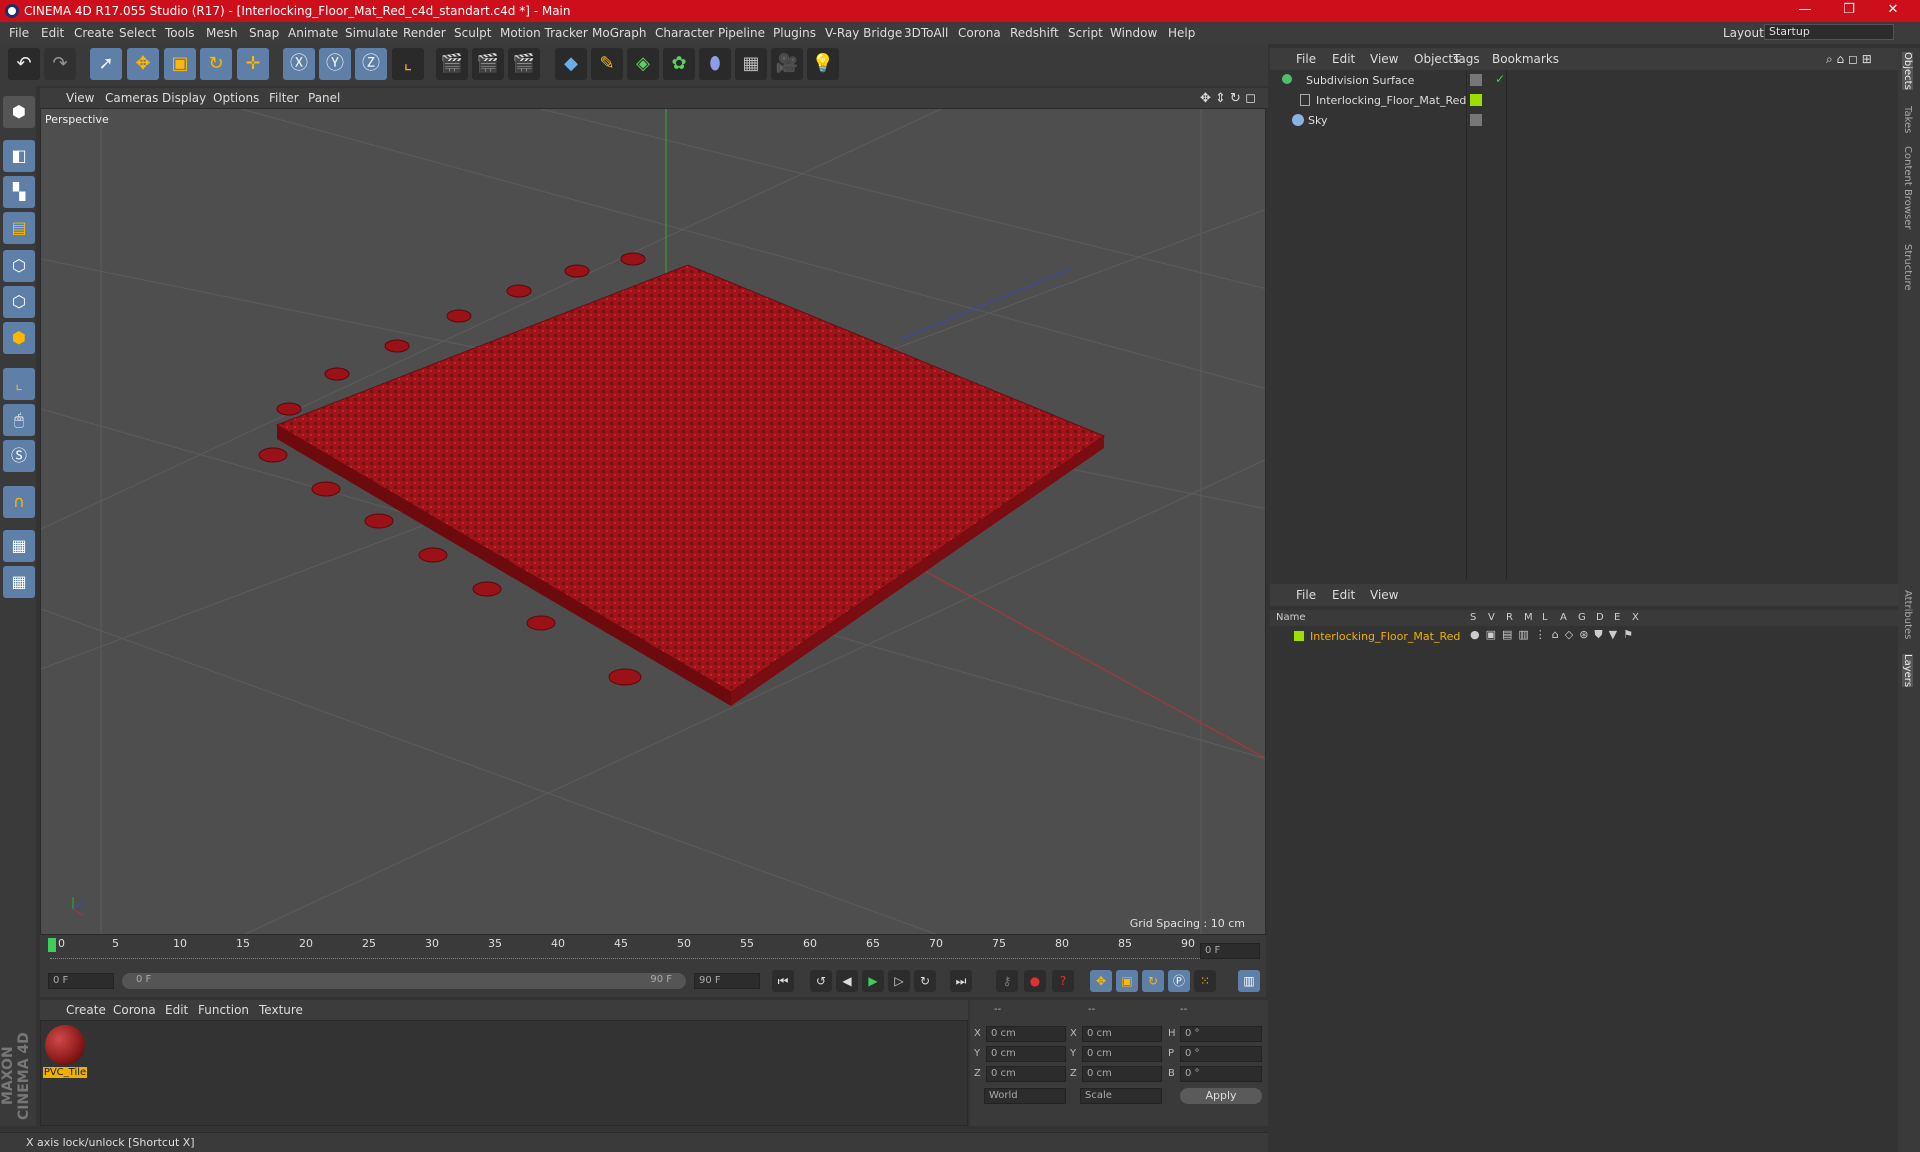  I want to click on menu-create: Create, so click(94, 33).